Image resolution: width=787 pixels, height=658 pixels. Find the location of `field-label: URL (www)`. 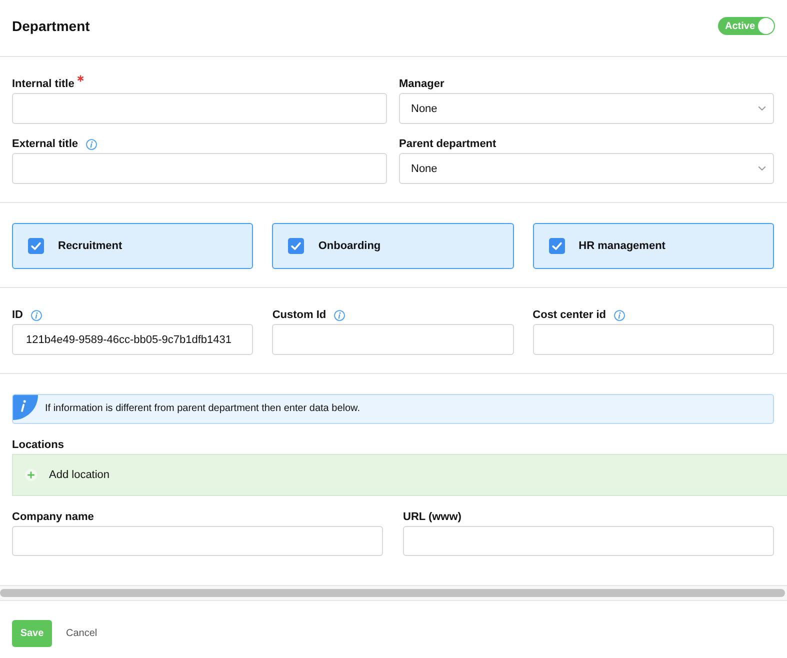

field-label: URL (www) is located at coordinates (432, 517).